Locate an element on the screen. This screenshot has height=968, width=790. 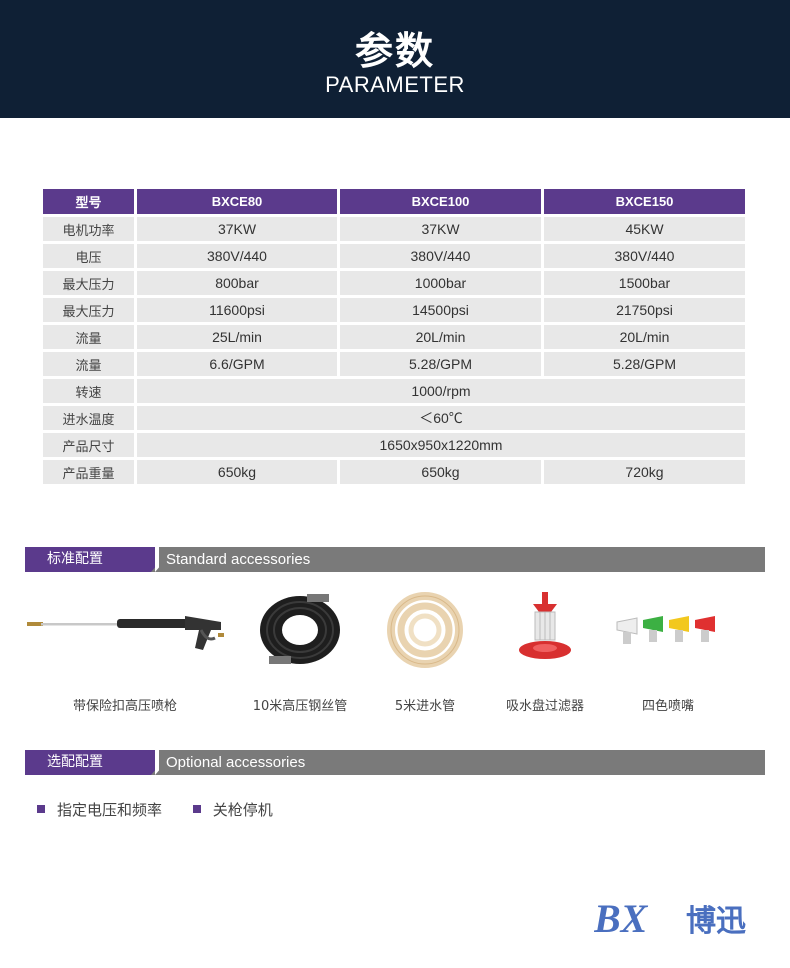
table-row: 转速 1000/rpm is located at coordinates (394, 391).